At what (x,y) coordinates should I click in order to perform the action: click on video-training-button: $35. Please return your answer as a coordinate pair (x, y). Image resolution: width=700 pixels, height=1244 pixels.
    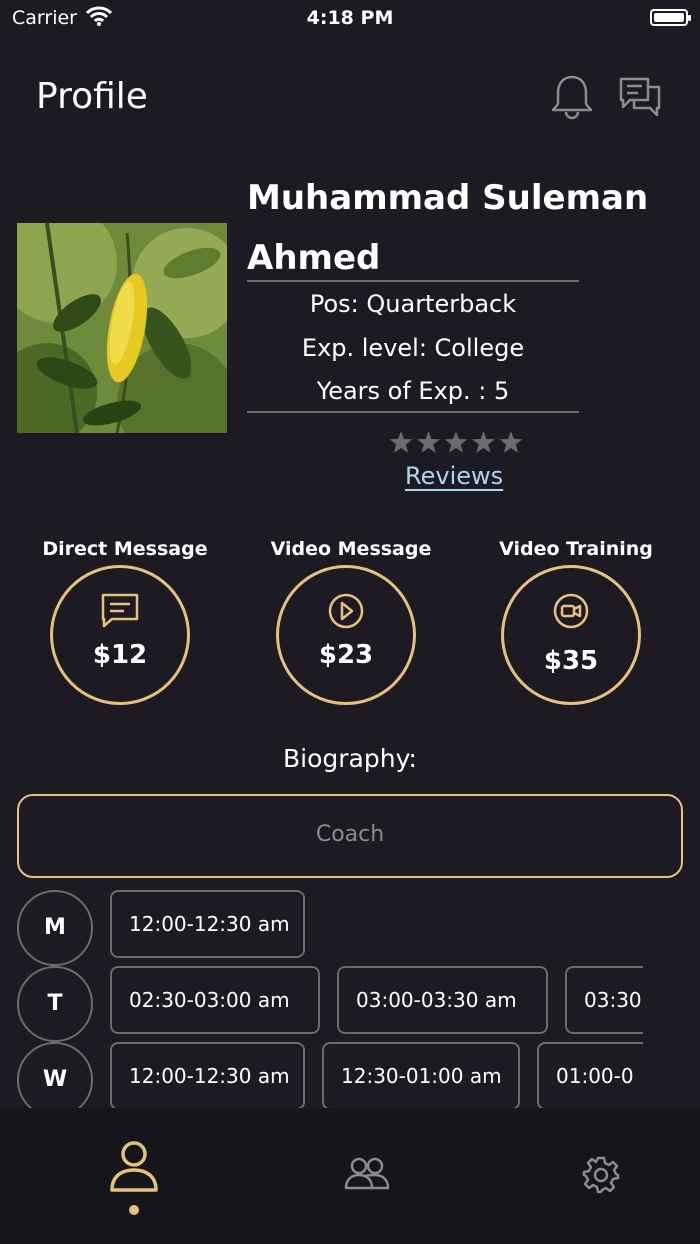
    Looking at the image, I should click on (571, 635).